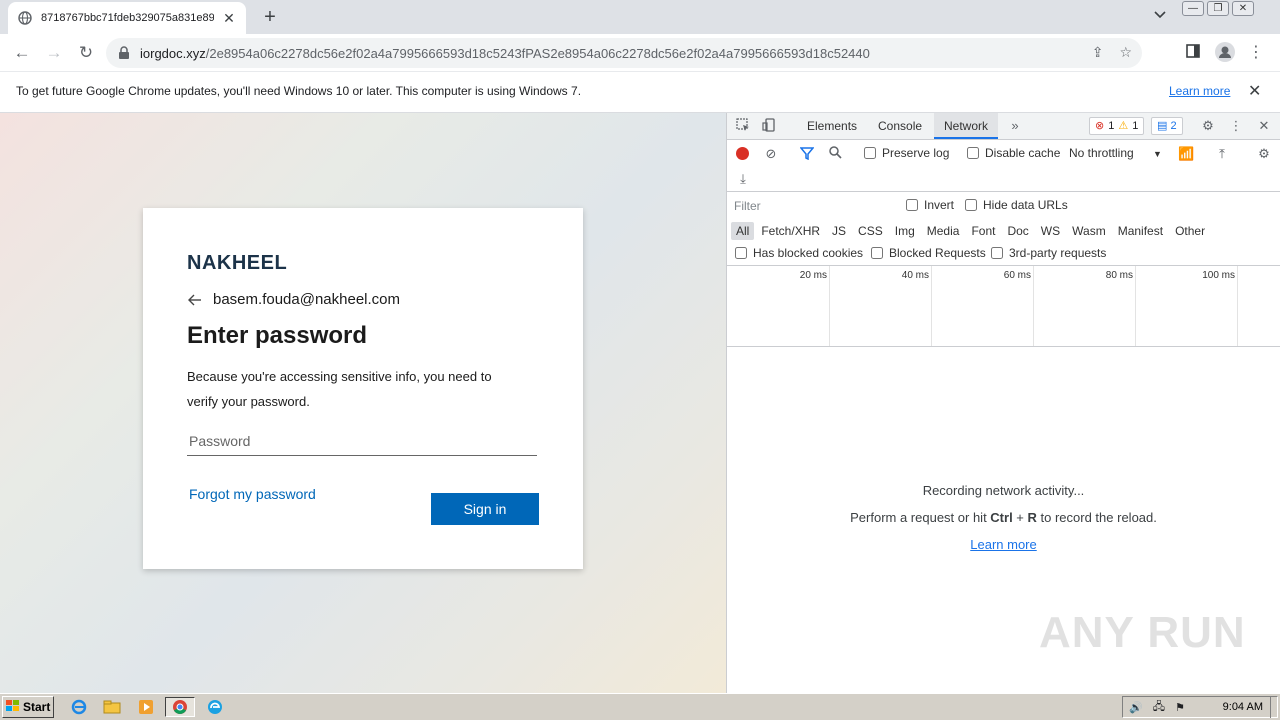  Describe the element at coordinates (362, 441) in the screenshot. I see `password-input` at that location.